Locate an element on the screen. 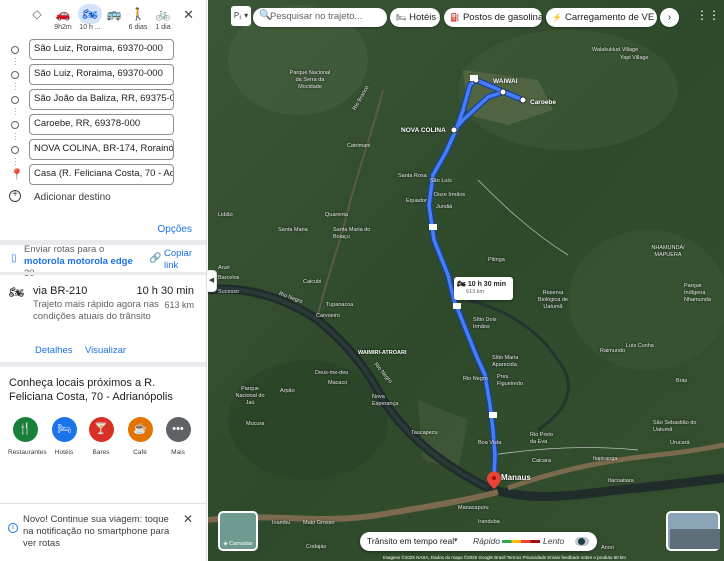  travel-mode-bar: ◇ 🚗 9h2m 🏍 10 h ... 🚌 🚶 6 dias 🚲 1 dia is located at coordinates (112, 19).